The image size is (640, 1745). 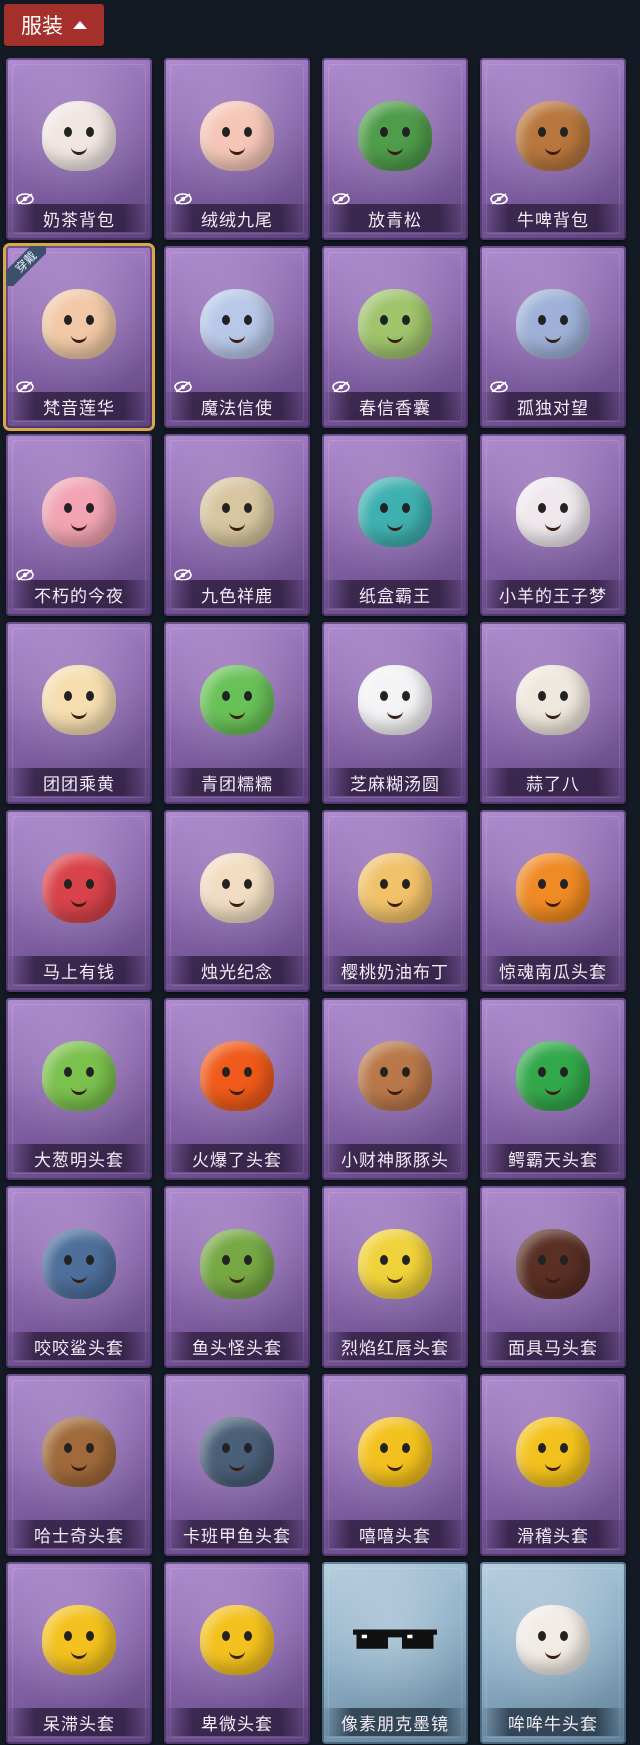 I want to click on costume-card: 孤独对望, so click(x=553, y=337).